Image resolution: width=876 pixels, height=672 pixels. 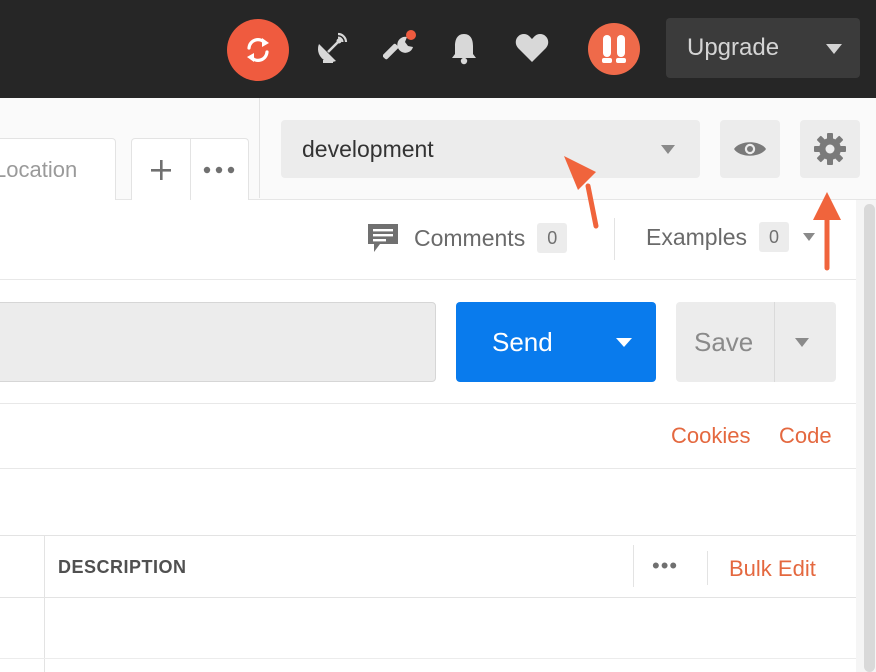 What do you see at coordinates (383, 238) in the screenshot?
I see `comment-icon` at bounding box center [383, 238].